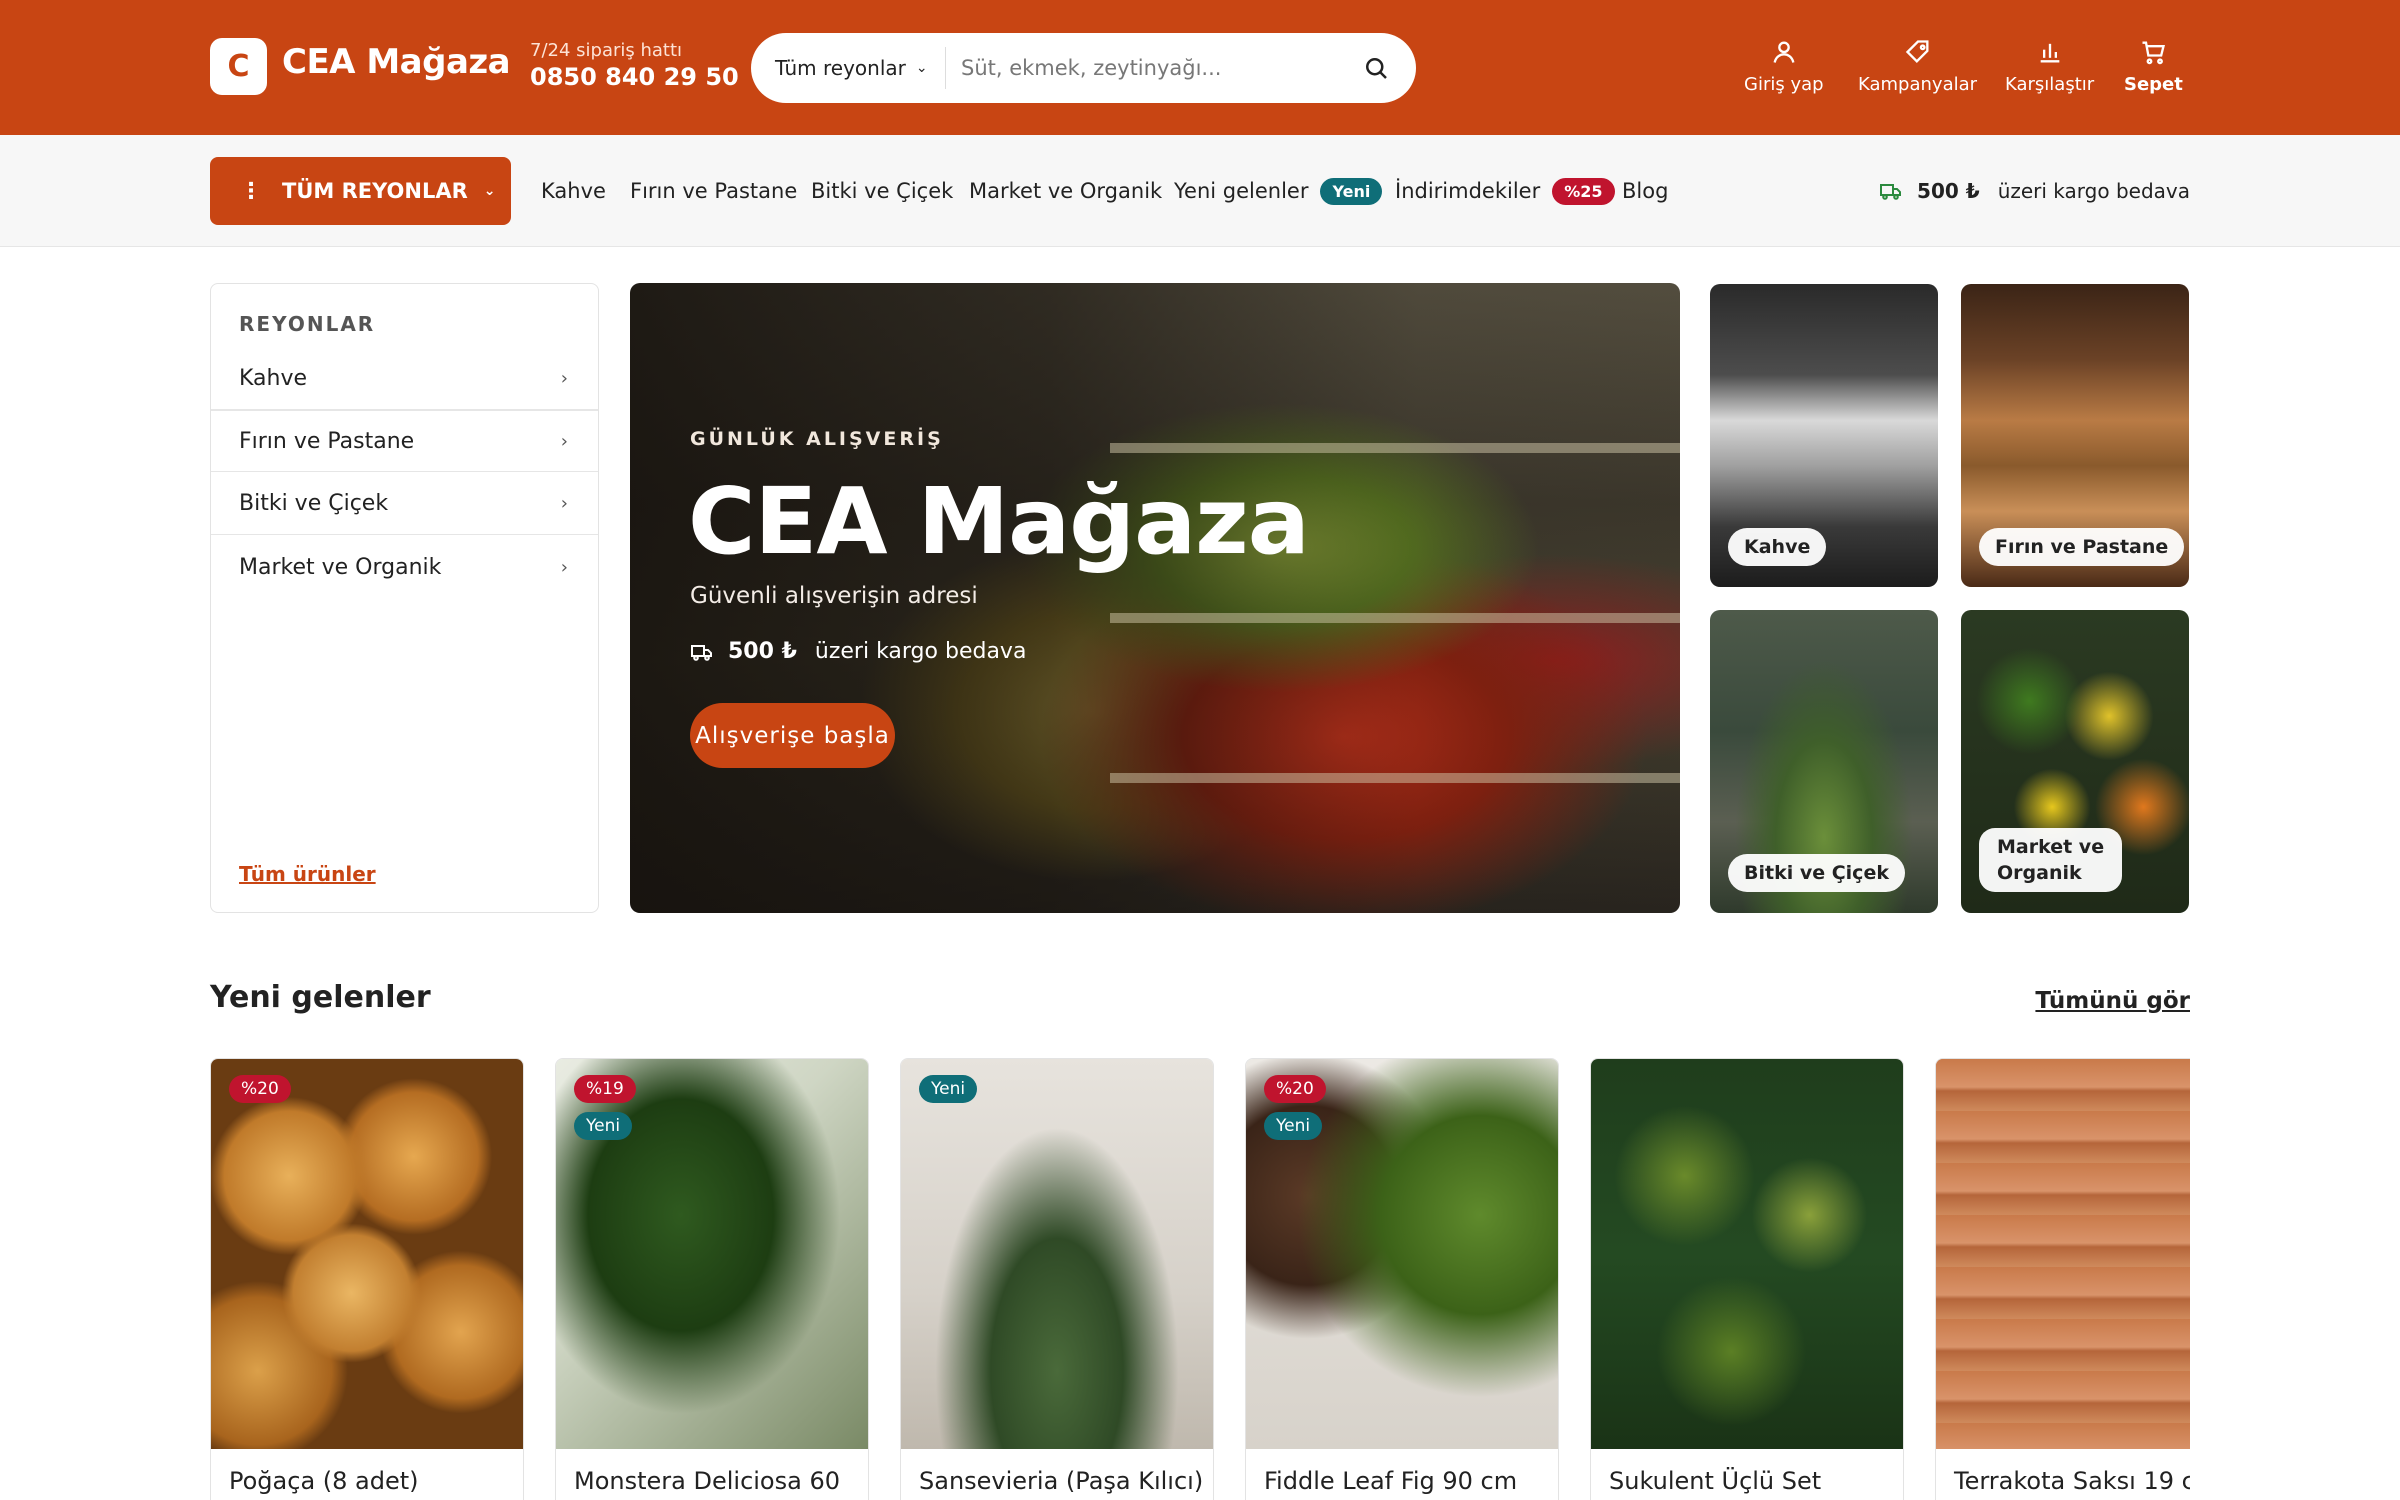 This screenshot has height=1500, width=2400. I want to click on cart-button: Sepet, so click(2153, 66).